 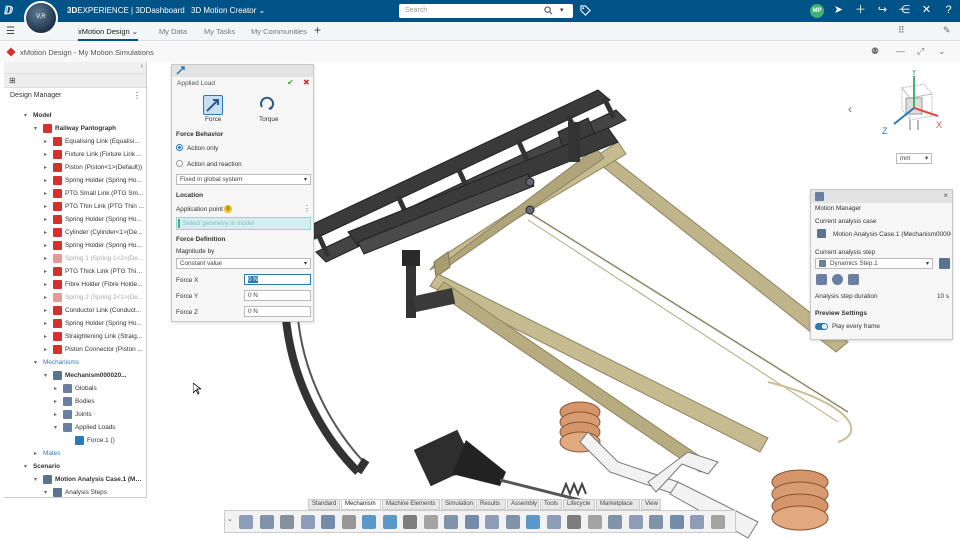 What do you see at coordinates (361, 504) in the screenshot?
I see `action-bar-tab: Mechanism` at bounding box center [361, 504].